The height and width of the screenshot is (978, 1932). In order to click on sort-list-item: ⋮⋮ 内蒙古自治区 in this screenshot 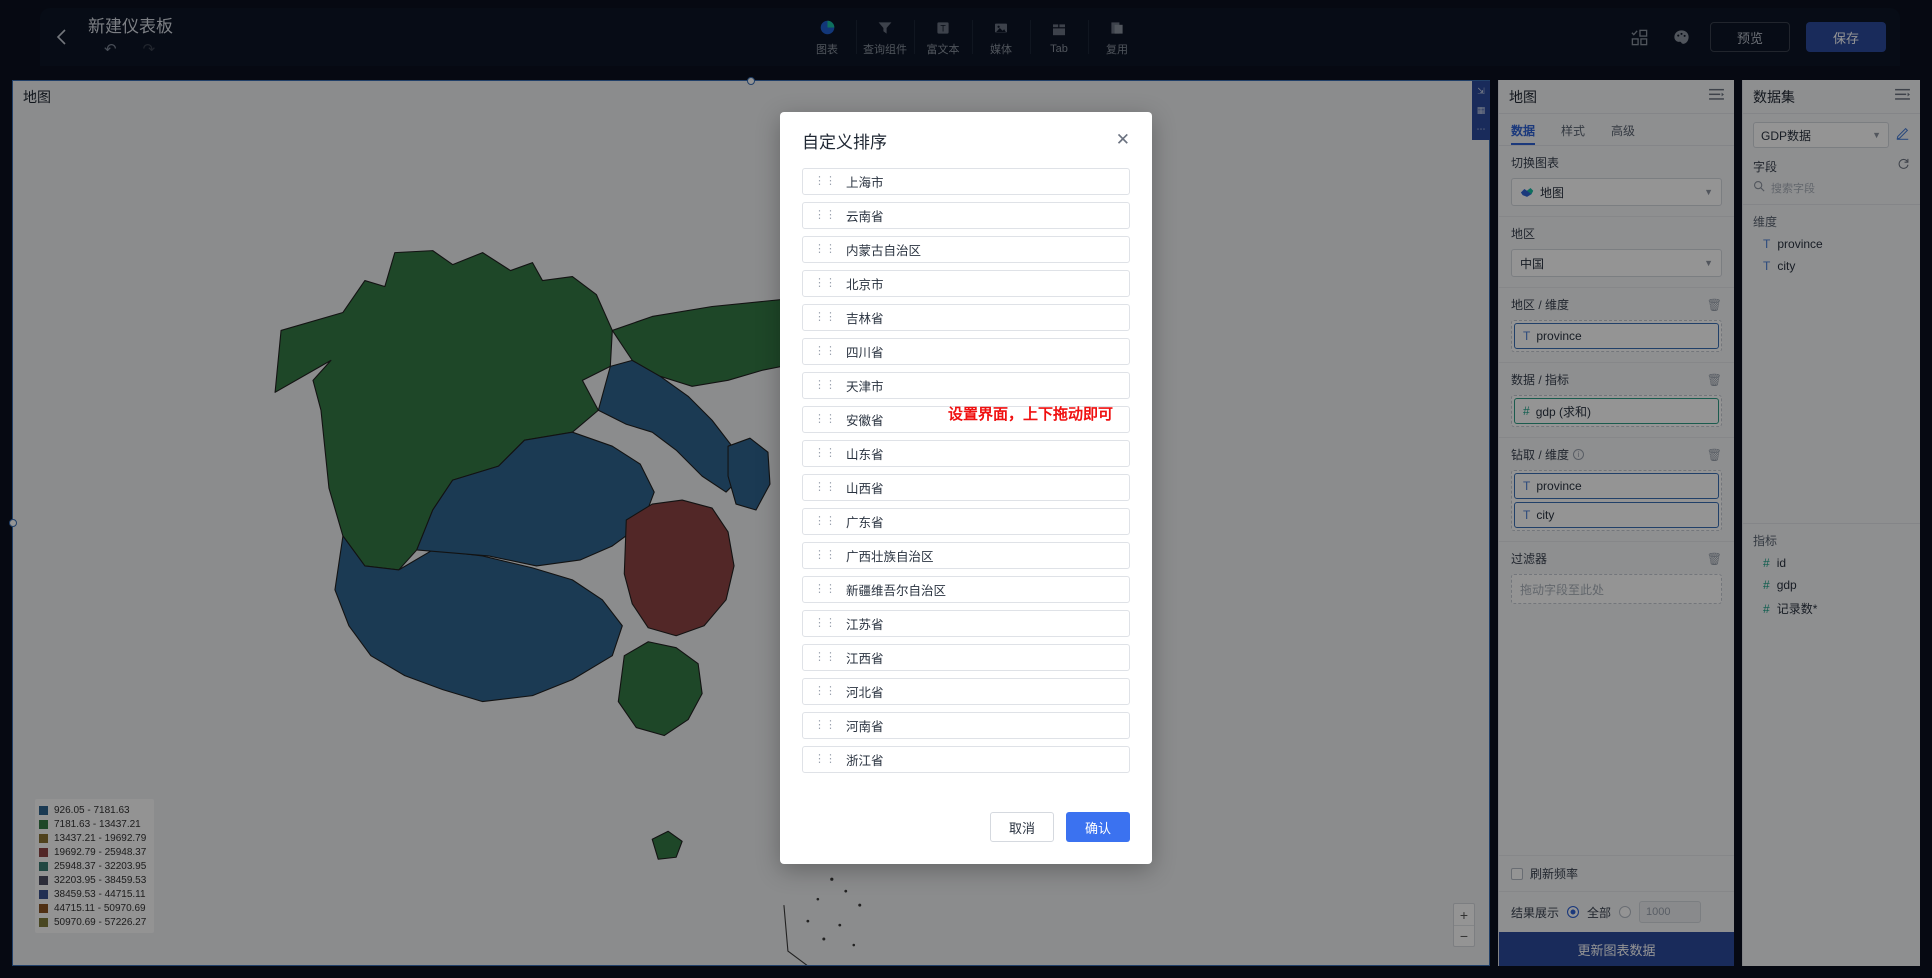, I will do `click(966, 249)`.